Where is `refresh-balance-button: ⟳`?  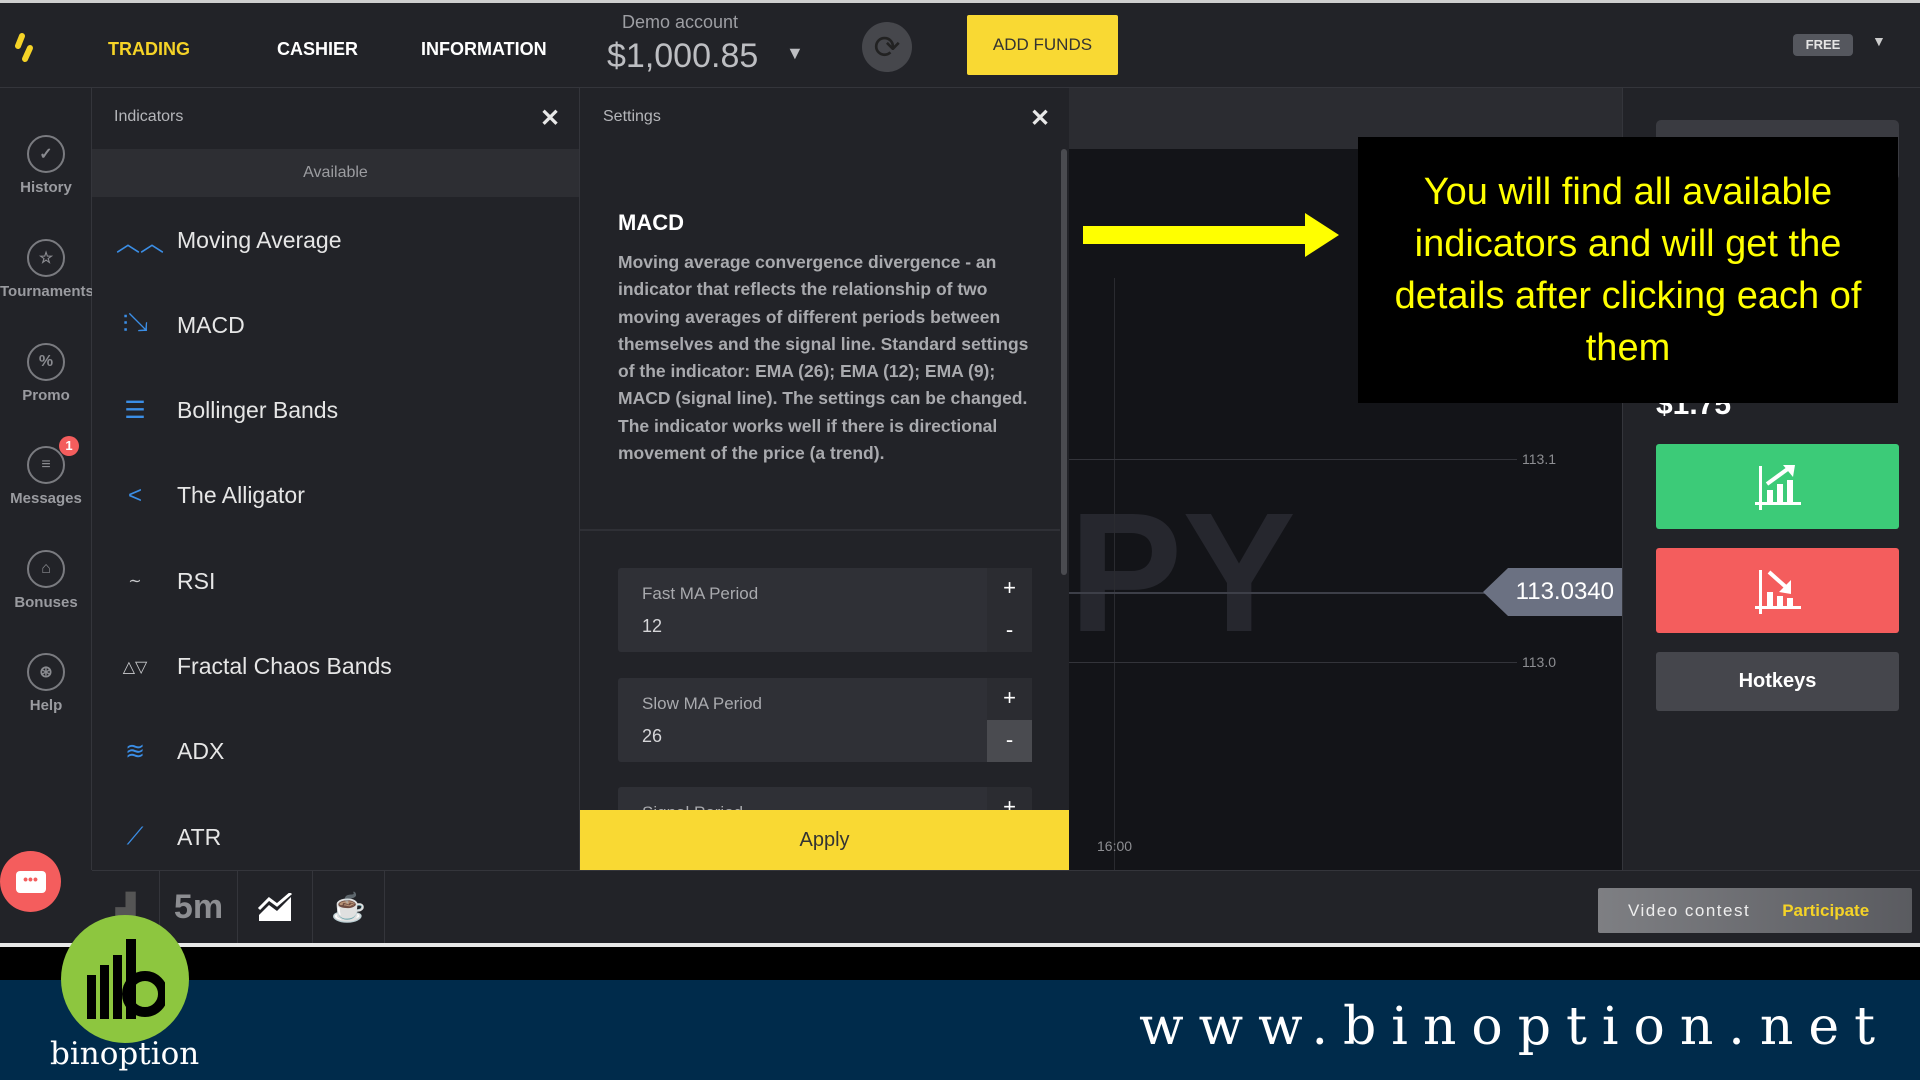 refresh-balance-button: ⟳ is located at coordinates (887, 47).